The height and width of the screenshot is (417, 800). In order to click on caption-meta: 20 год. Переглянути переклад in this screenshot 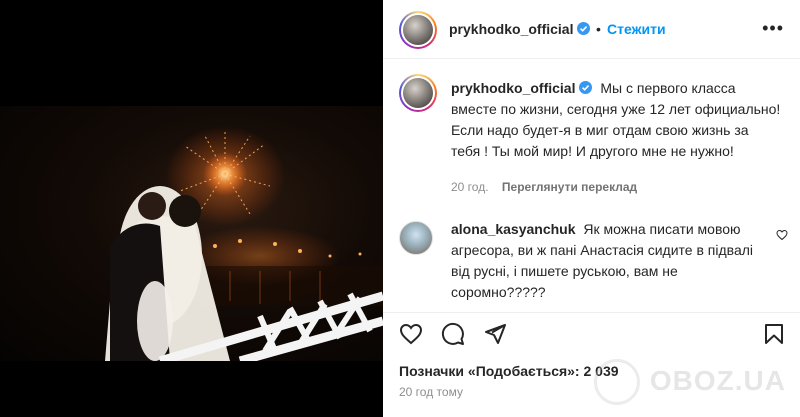, I will do `click(544, 187)`.